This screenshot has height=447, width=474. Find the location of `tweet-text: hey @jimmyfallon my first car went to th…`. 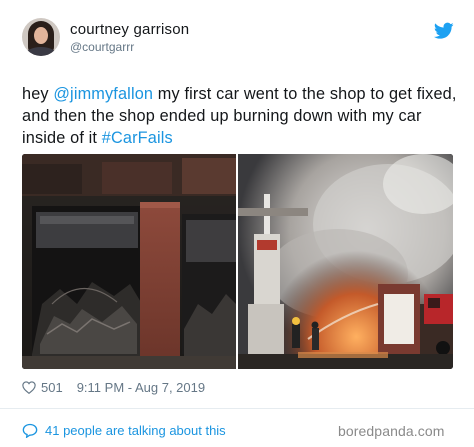

tweet-text: hey @jimmyfallon my first car went to th… is located at coordinates (240, 116).